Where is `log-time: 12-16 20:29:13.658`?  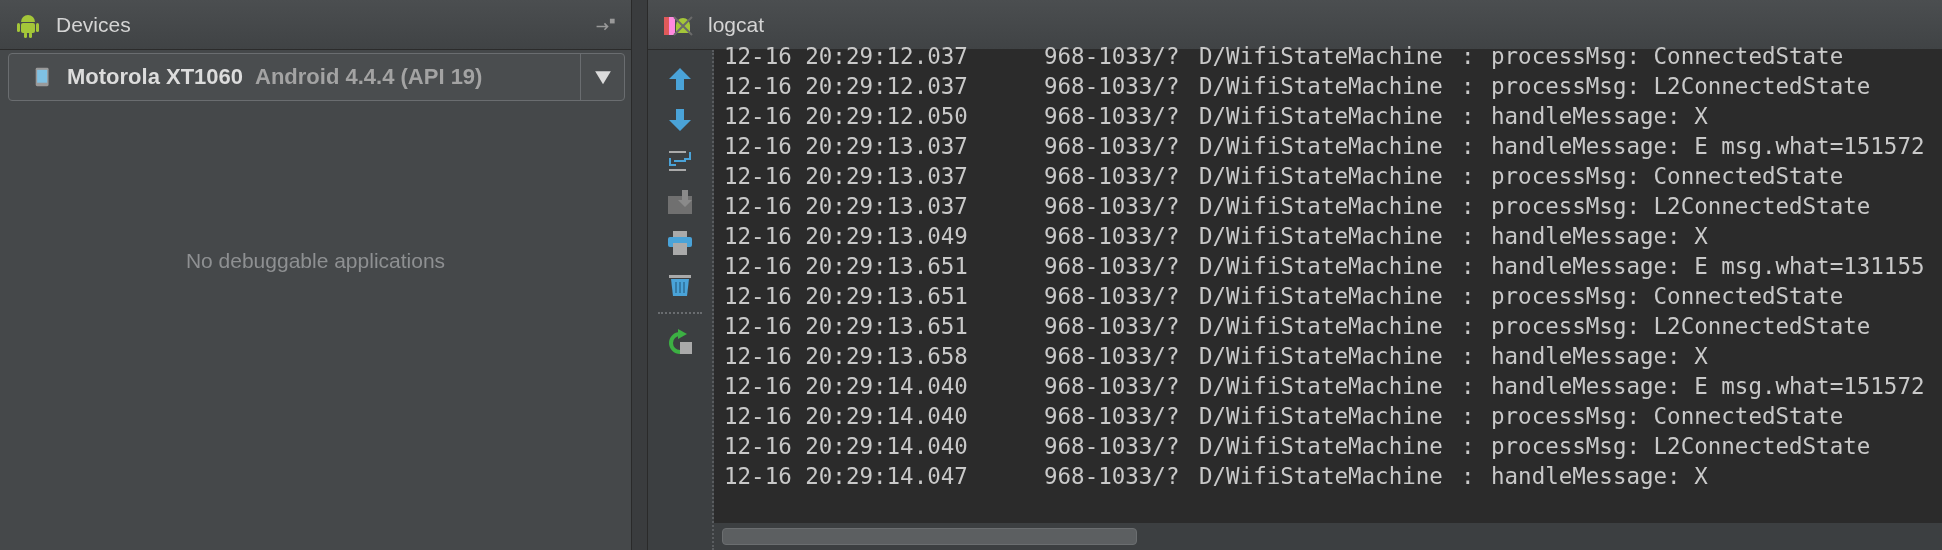
log-time: 12-16 20:29:13.658 is located at coordinates (846, 356).